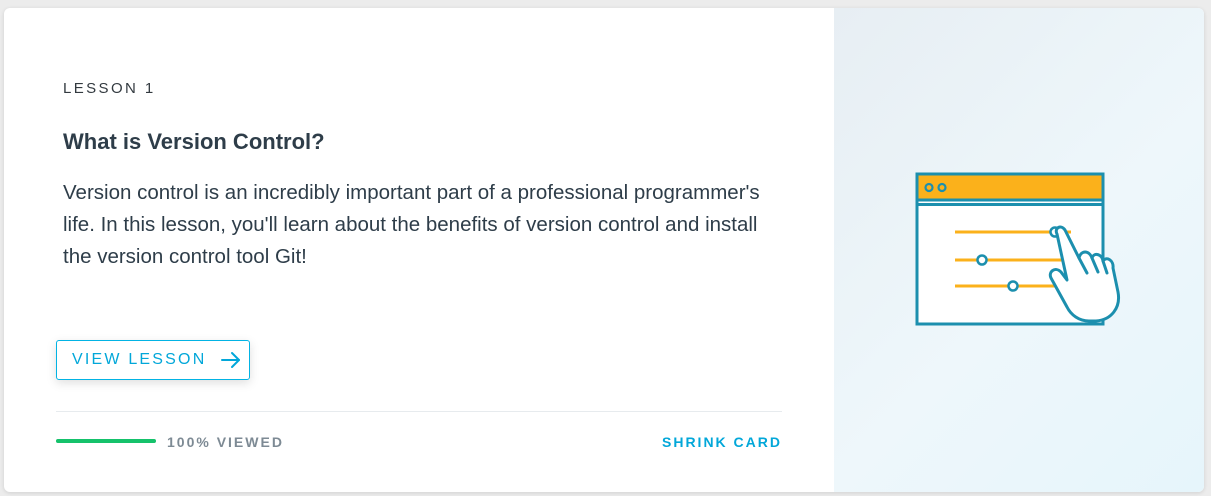  I want to click on arrow-right-icon, so click(231, 360).